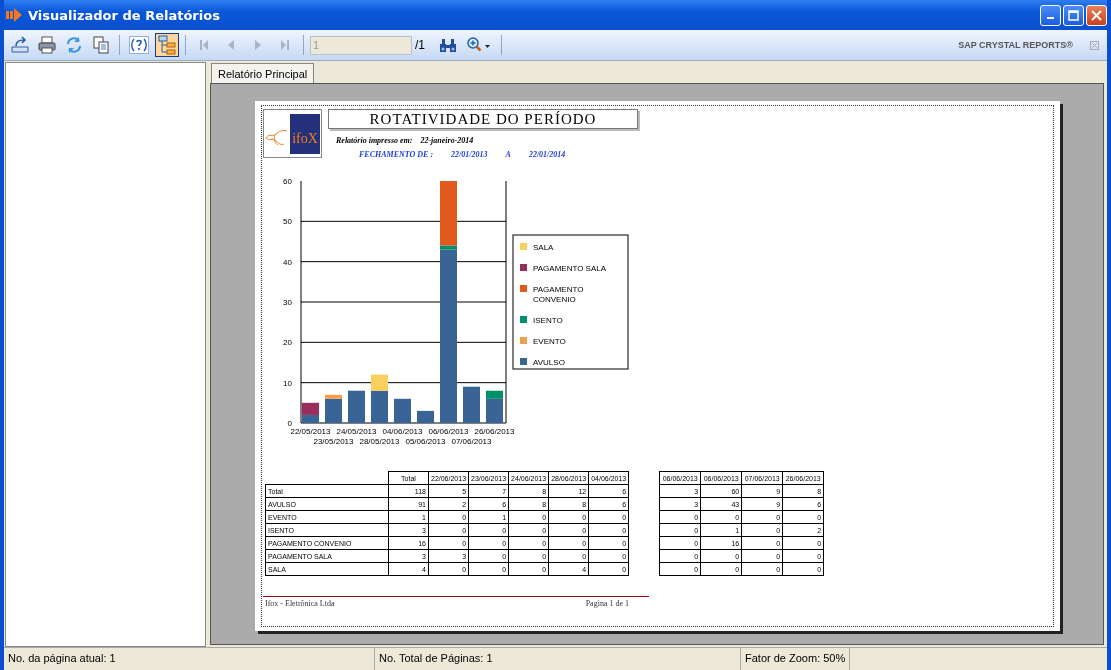 This screenshot has height=670, width=1111. Describe the element at coordinates (124, 15) in the screenshot. I see `window-title: Visualizador de Relatórios` at that location.